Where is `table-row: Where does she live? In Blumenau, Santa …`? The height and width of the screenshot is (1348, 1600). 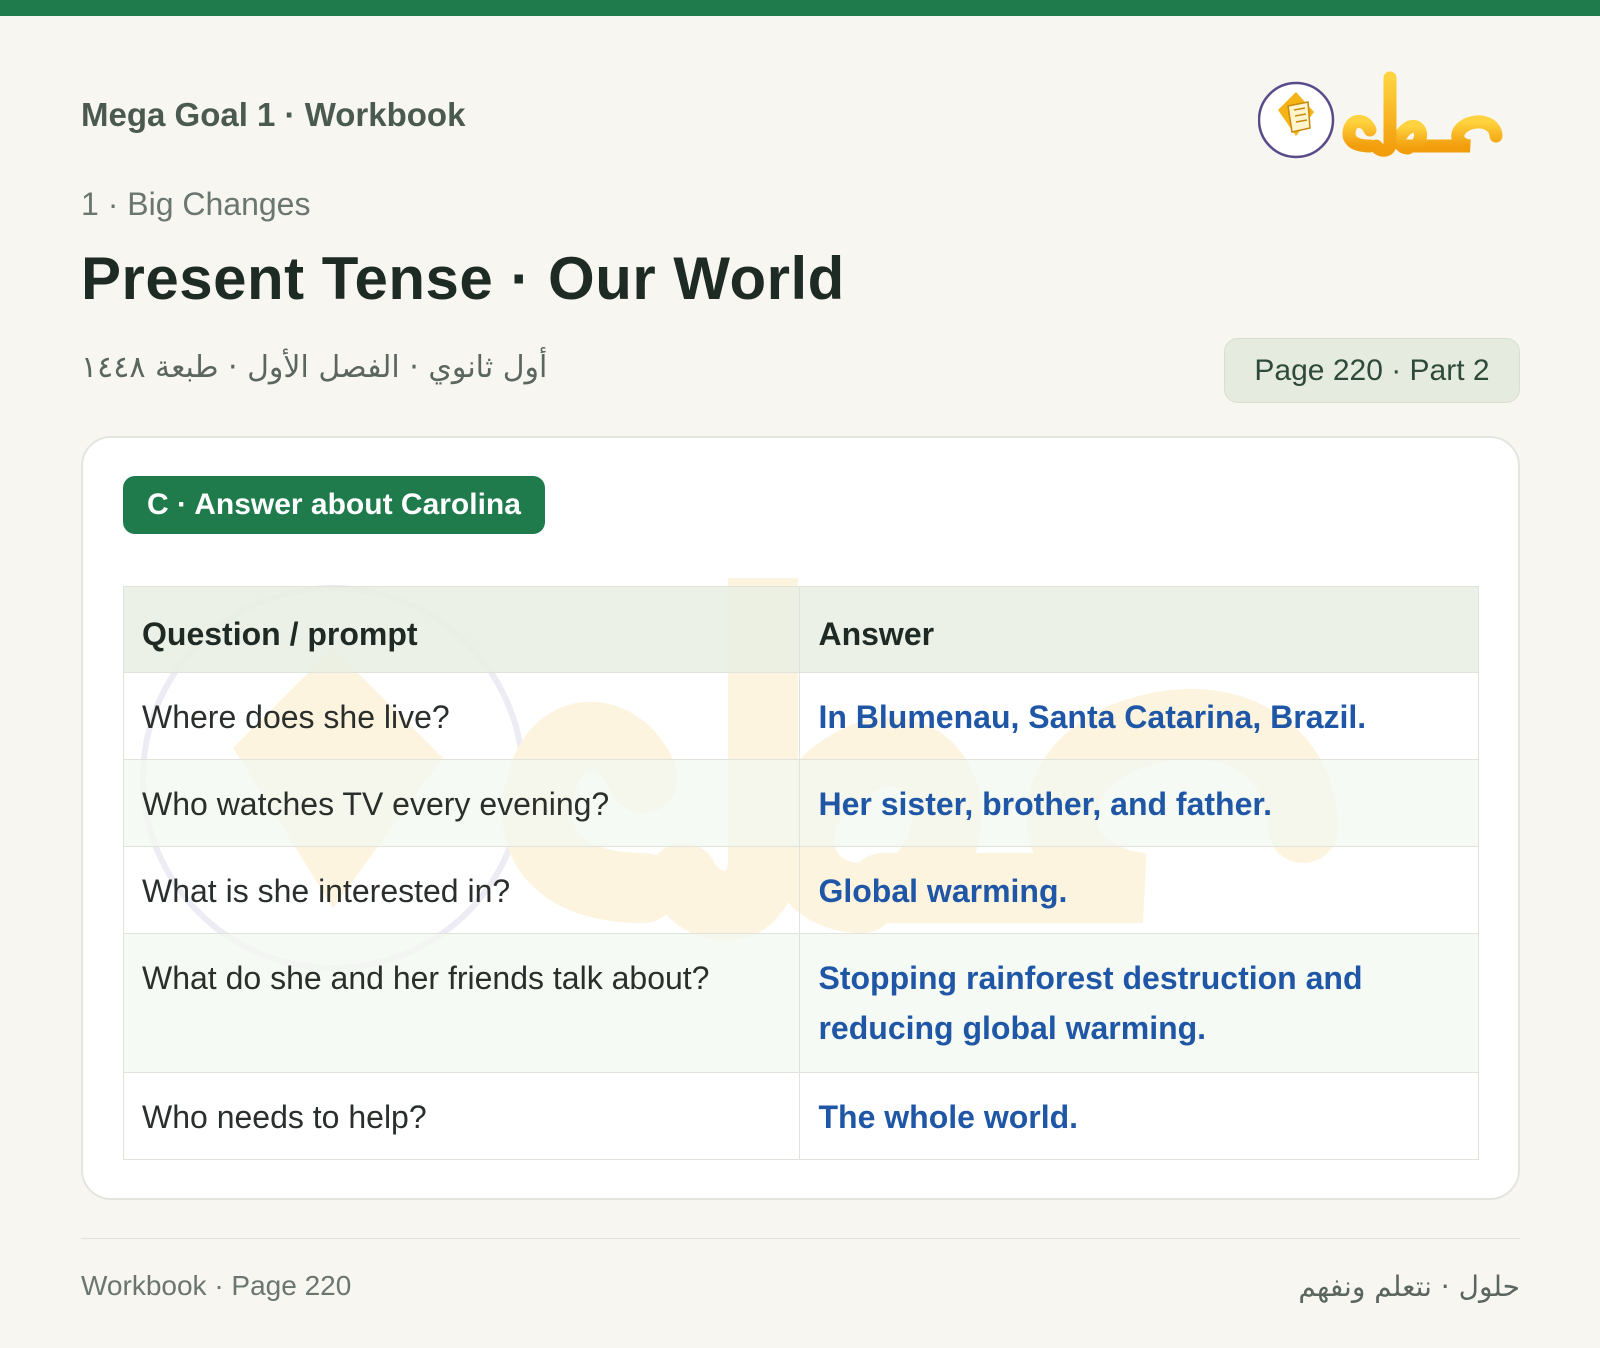
table-row: Where does she live? In Blumenau, Santa … is located at coordinates (800, 716).